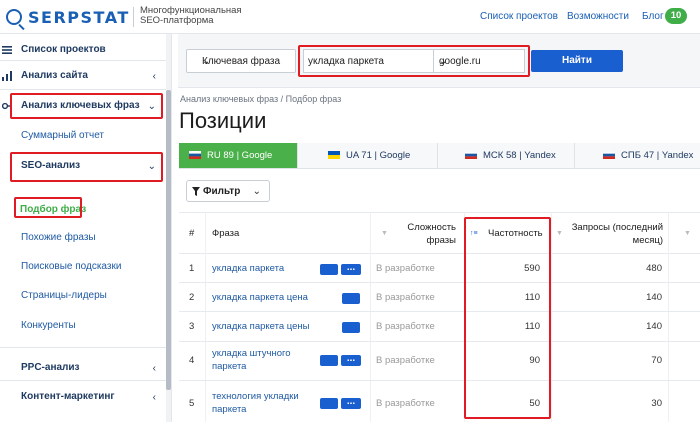 The width and height of the screenshot is (700, 422). I want to click on column-header-phrase: Фраза, so click(225, 233).